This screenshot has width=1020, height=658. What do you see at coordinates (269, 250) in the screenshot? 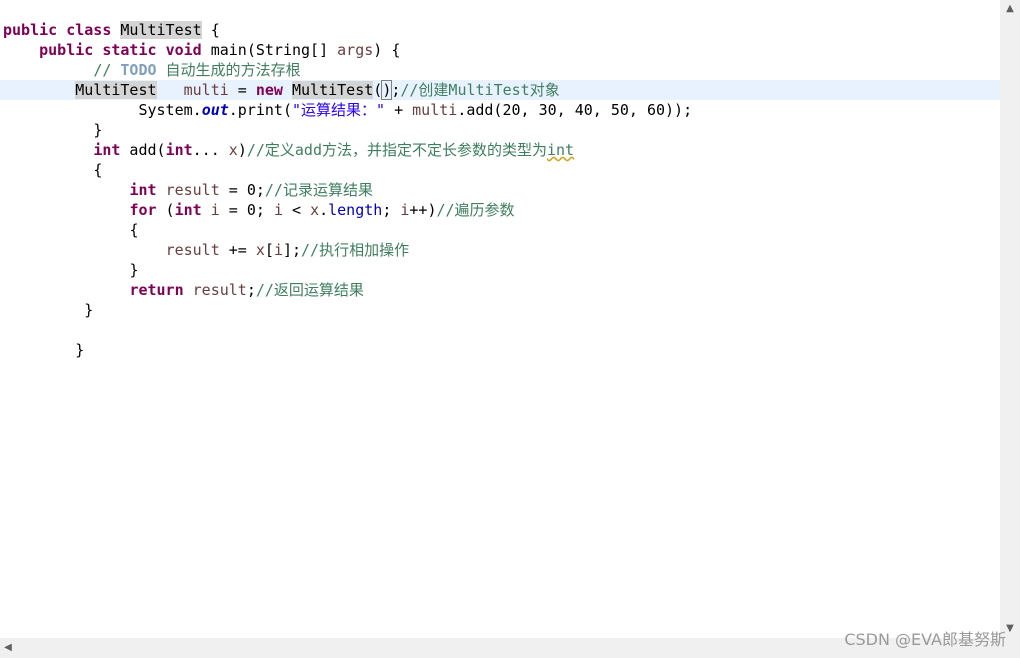
I see `code-token: [` at bounding box center [269, 250].